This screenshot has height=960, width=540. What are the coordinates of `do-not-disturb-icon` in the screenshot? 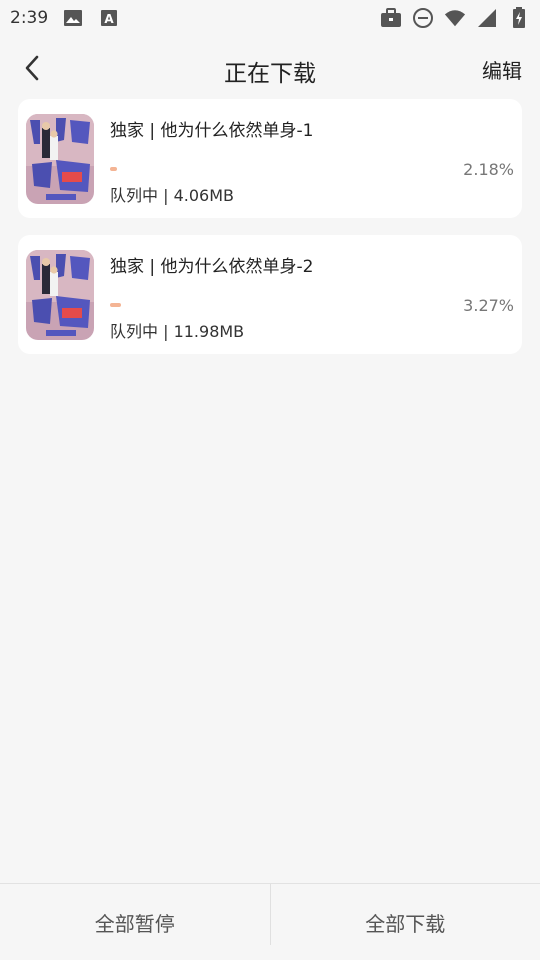 It's located at (423, 18).